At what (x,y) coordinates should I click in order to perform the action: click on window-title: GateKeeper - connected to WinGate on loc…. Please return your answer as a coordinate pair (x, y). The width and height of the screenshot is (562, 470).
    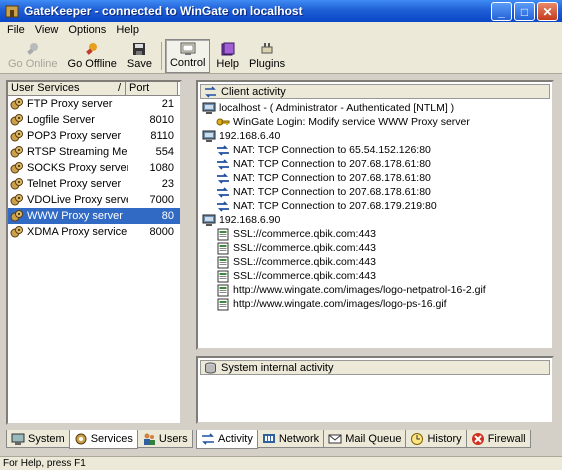
    Looking at the image, I should click on (163, 11).